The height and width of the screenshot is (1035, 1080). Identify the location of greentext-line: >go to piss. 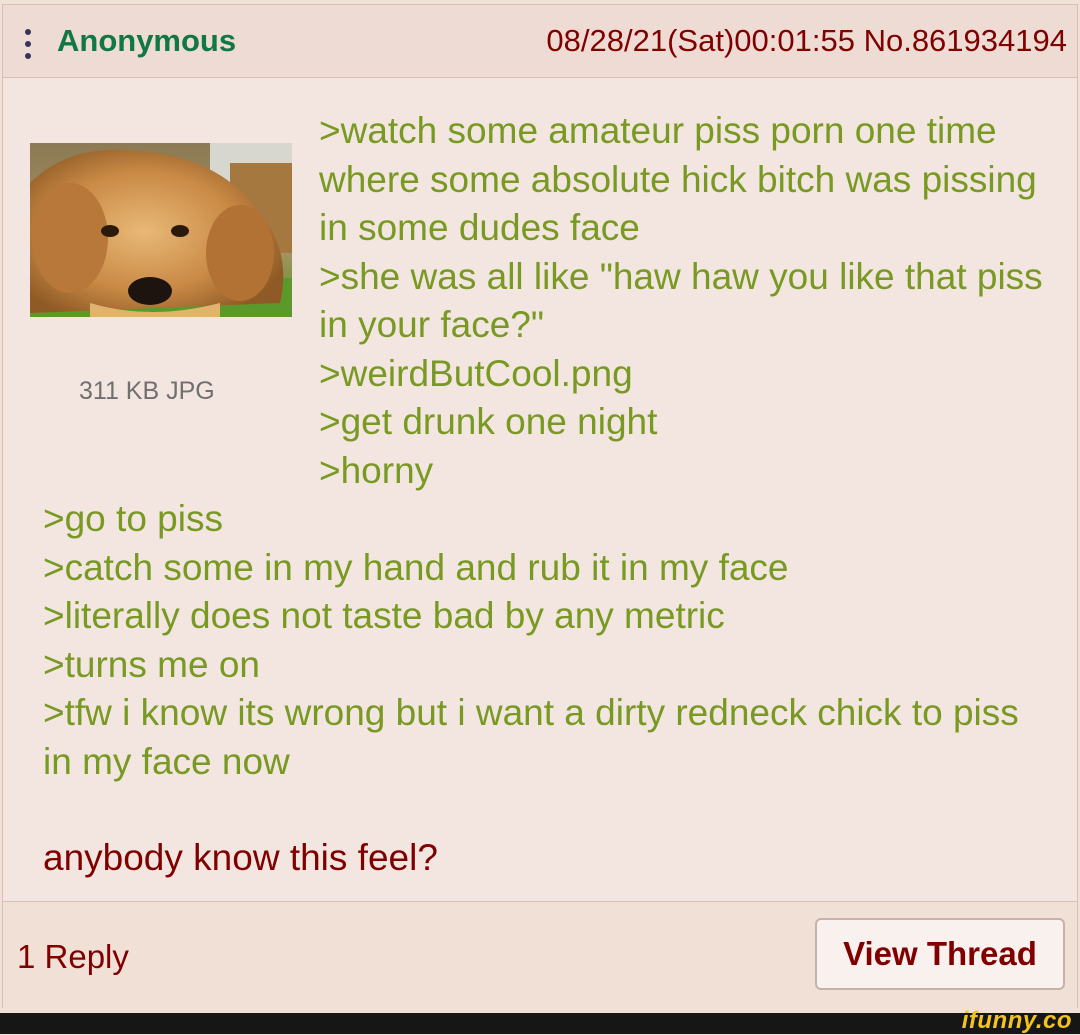
(133, 518).